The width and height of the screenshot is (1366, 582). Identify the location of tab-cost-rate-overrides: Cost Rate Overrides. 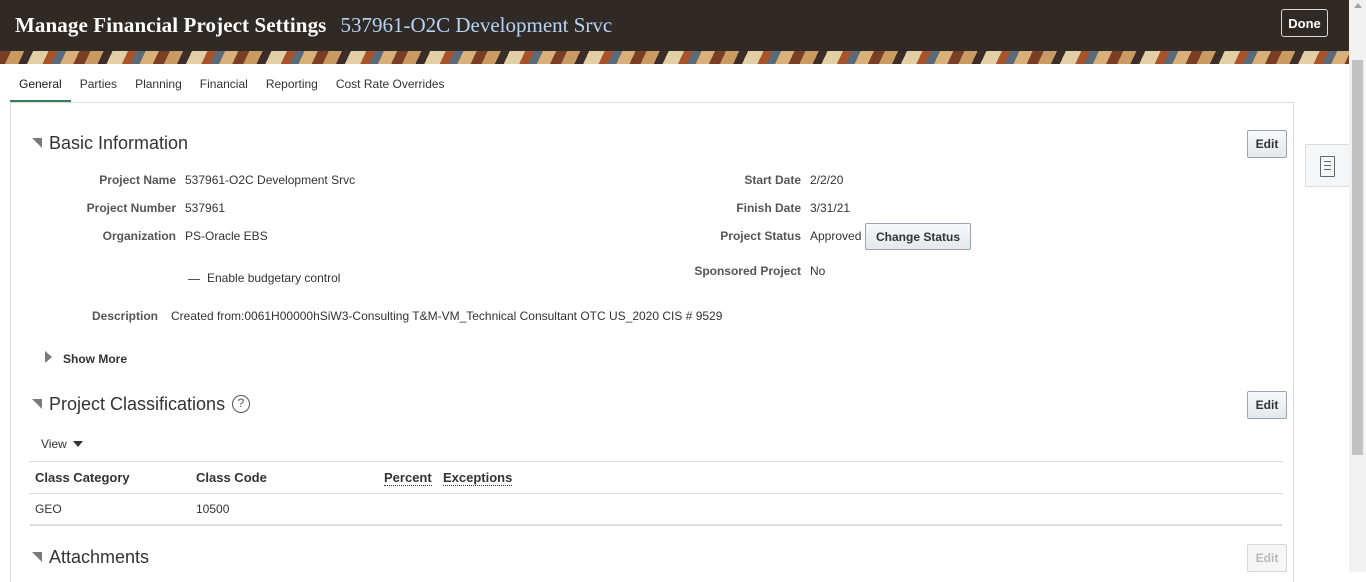
(390, 86).